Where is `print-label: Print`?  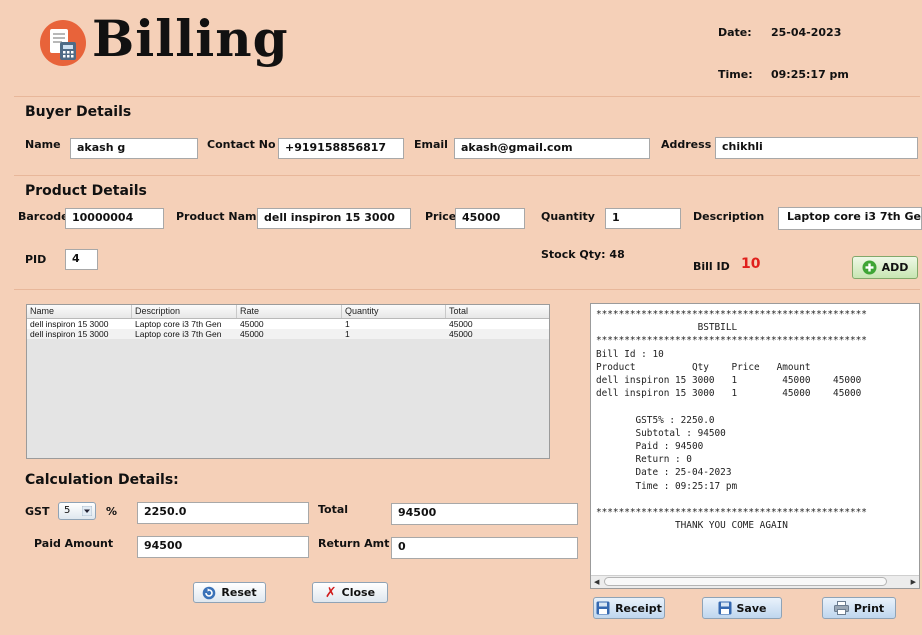
print-label: Print is located at coordinates (869, 608).